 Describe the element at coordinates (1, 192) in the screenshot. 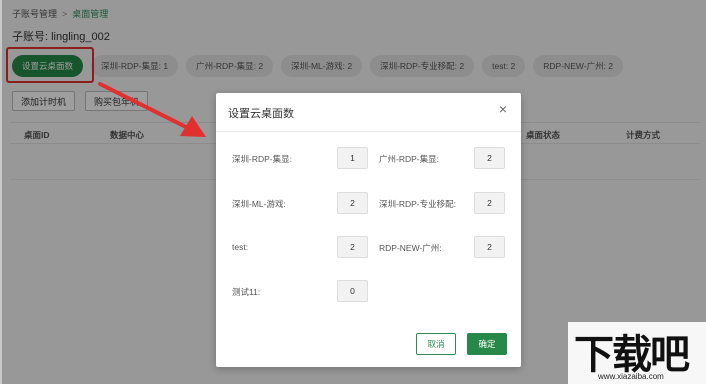

I see `left-edge-bar` at that location.